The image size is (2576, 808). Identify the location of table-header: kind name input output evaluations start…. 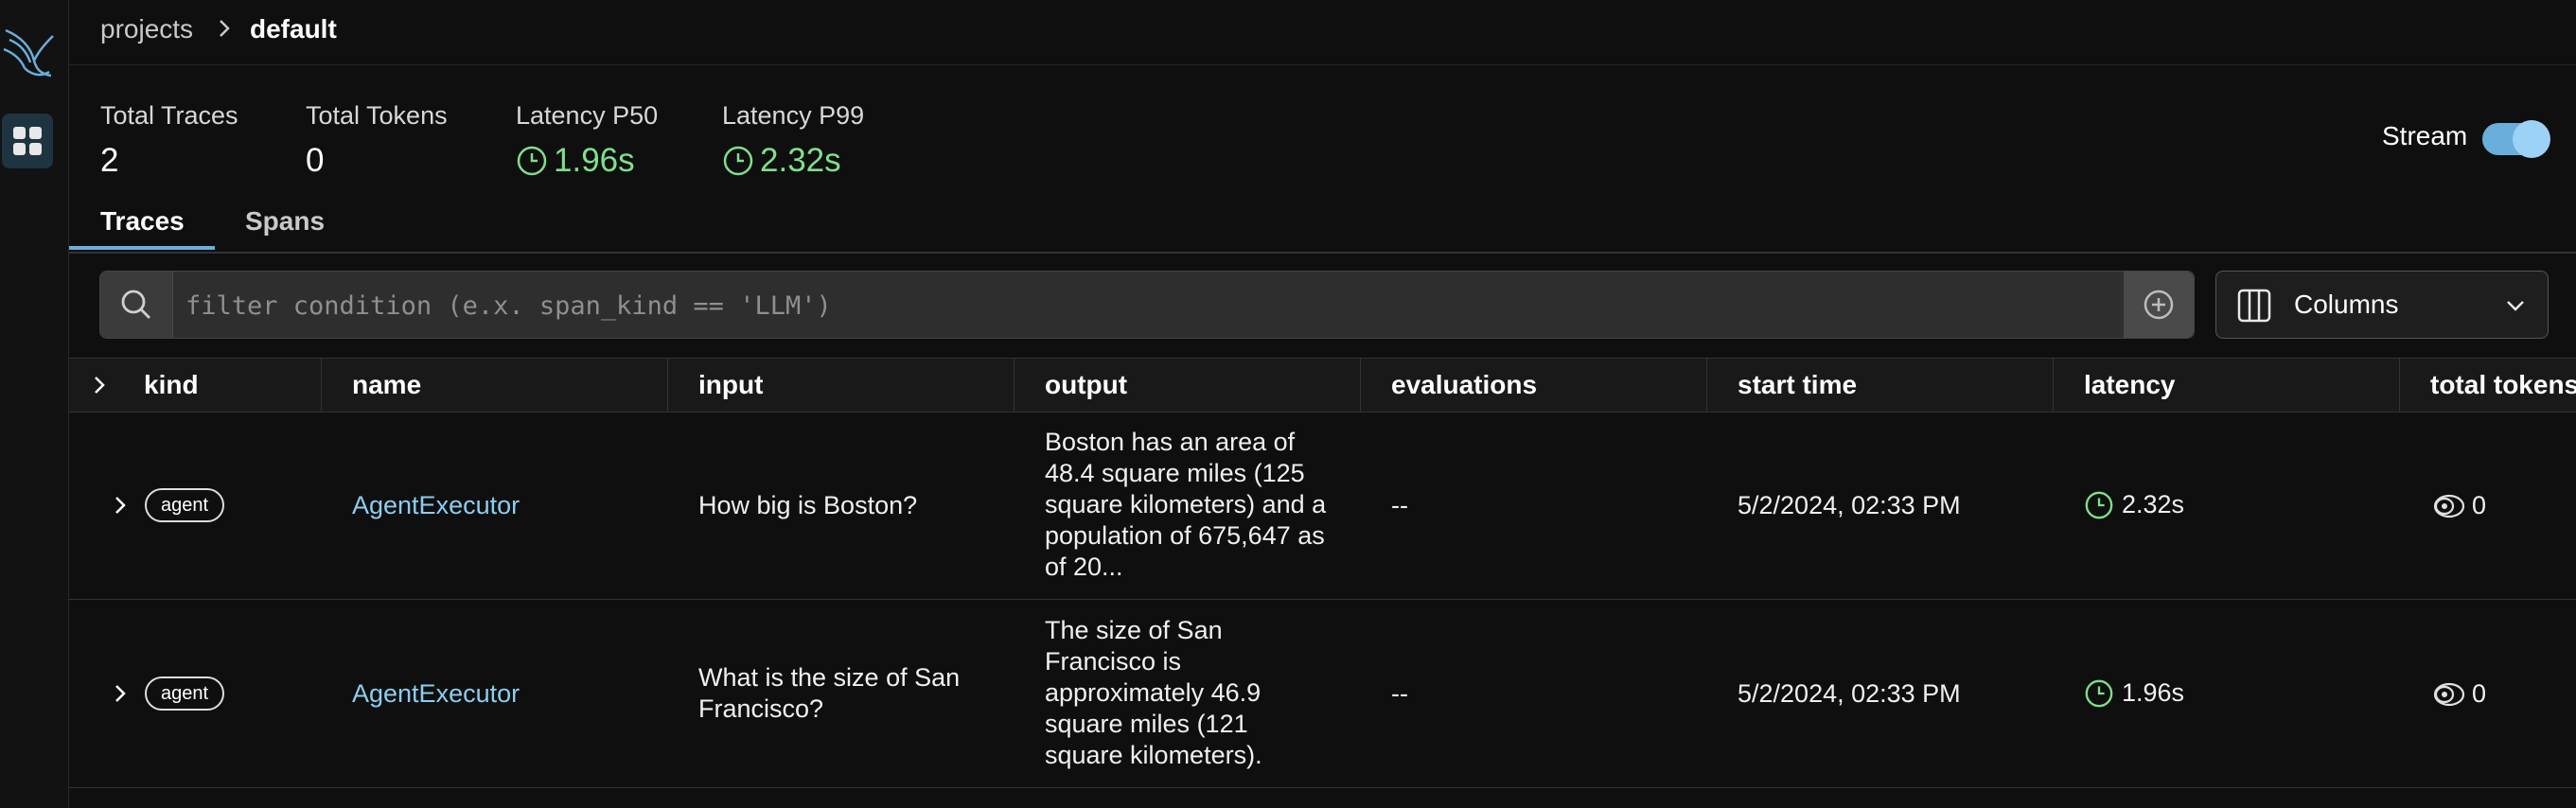
(1322, 386).